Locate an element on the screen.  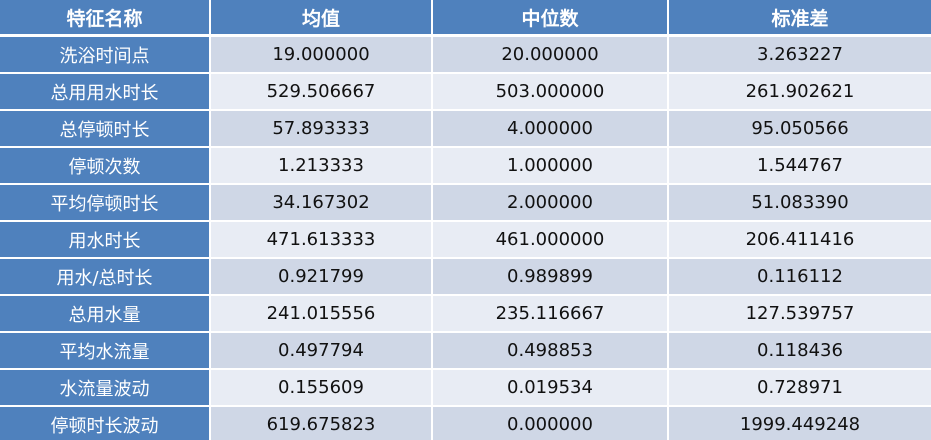
mean-cell: 0.921799 is located at coordinates (321, 277).